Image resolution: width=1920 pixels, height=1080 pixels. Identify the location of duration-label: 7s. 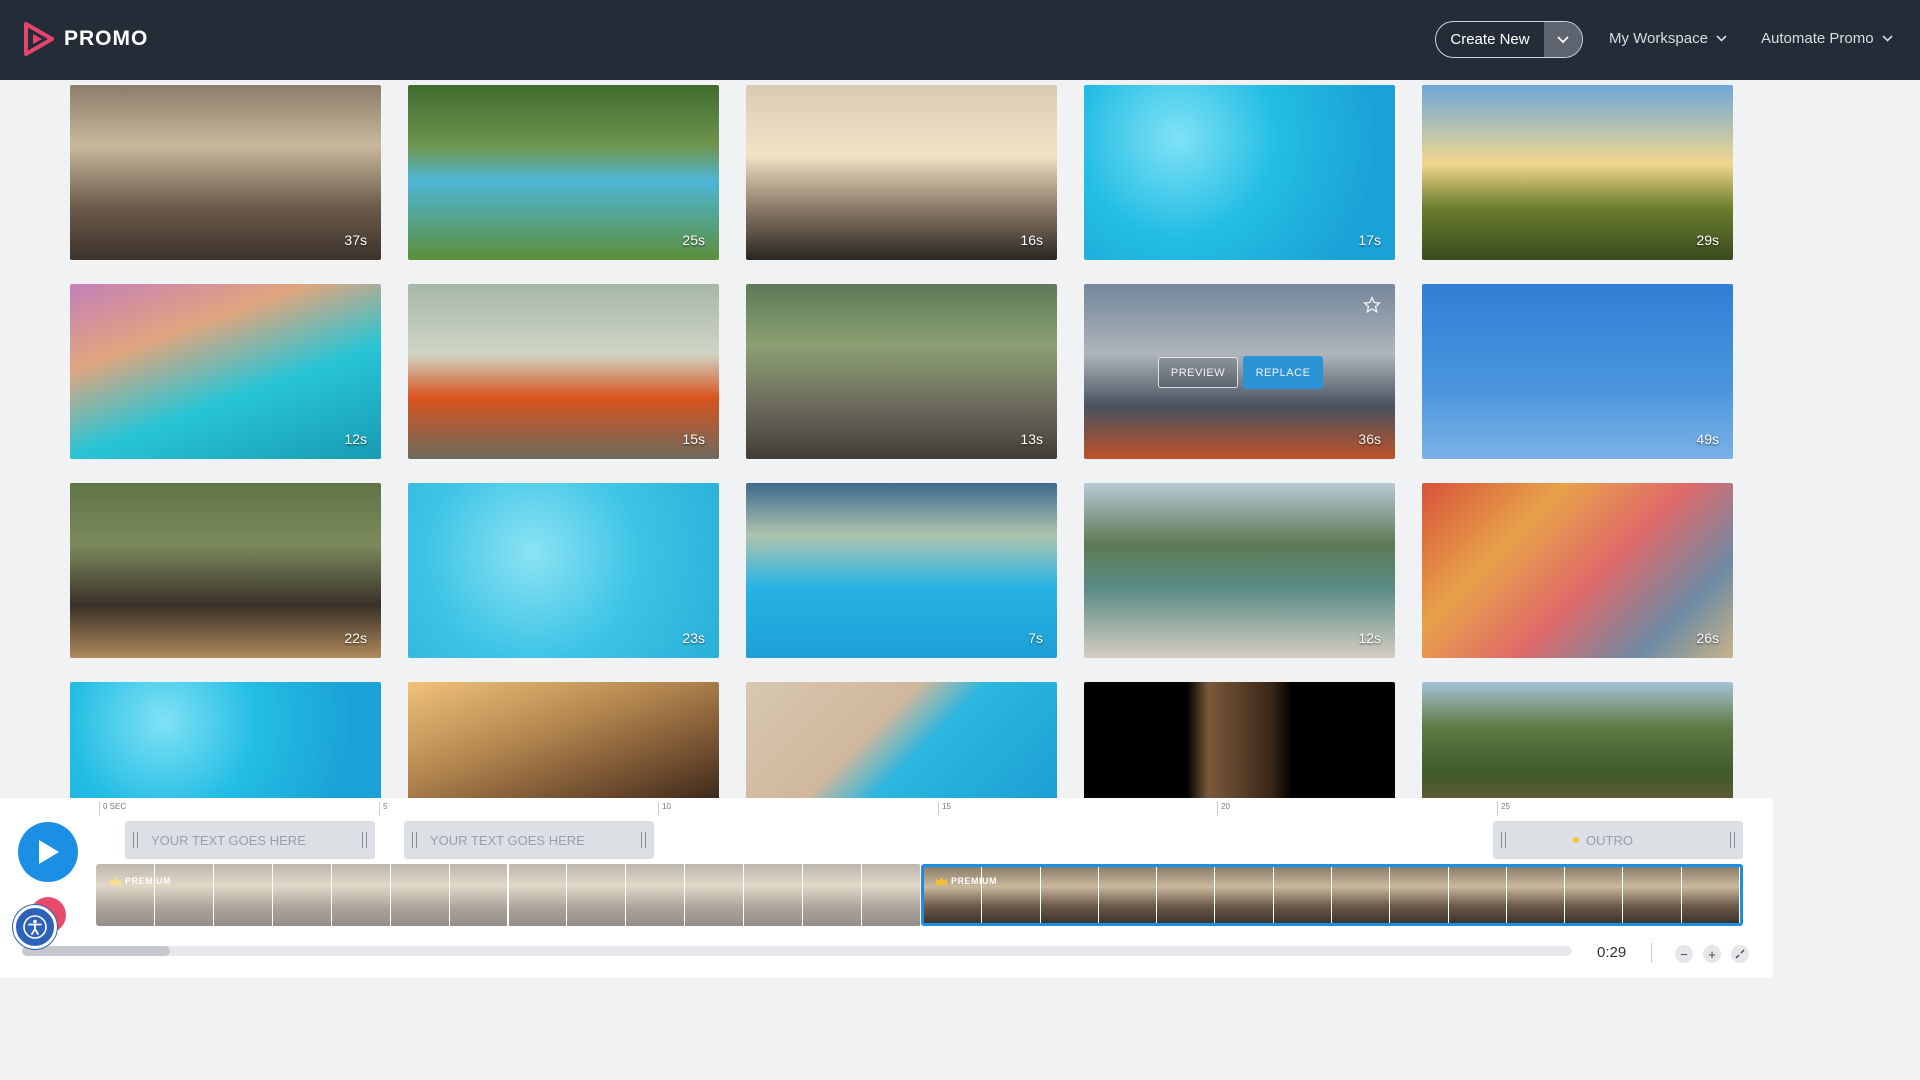
(1035, 638).